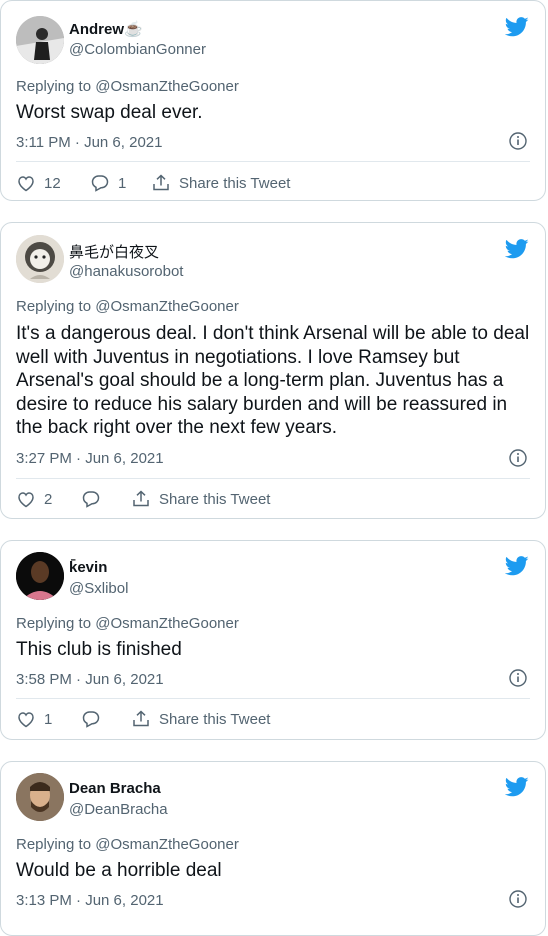 Image resolution: width=548 pixels, height=936 pixels. What do you see at coordinates (137, 49) in the screenshot?
I see `user-handle: @ColombianGonner` at bounding box center [137, 49].